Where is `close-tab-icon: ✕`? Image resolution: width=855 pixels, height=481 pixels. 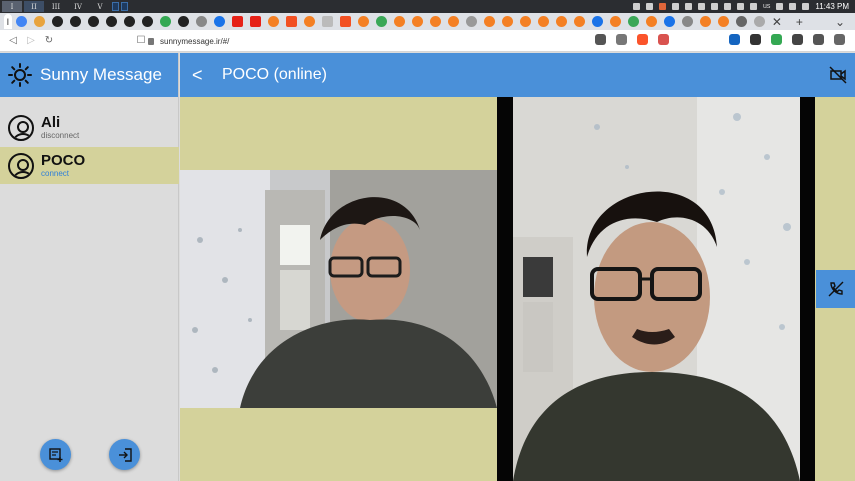 close-tab-icon: ✕ is located at coordinates (777, 22).